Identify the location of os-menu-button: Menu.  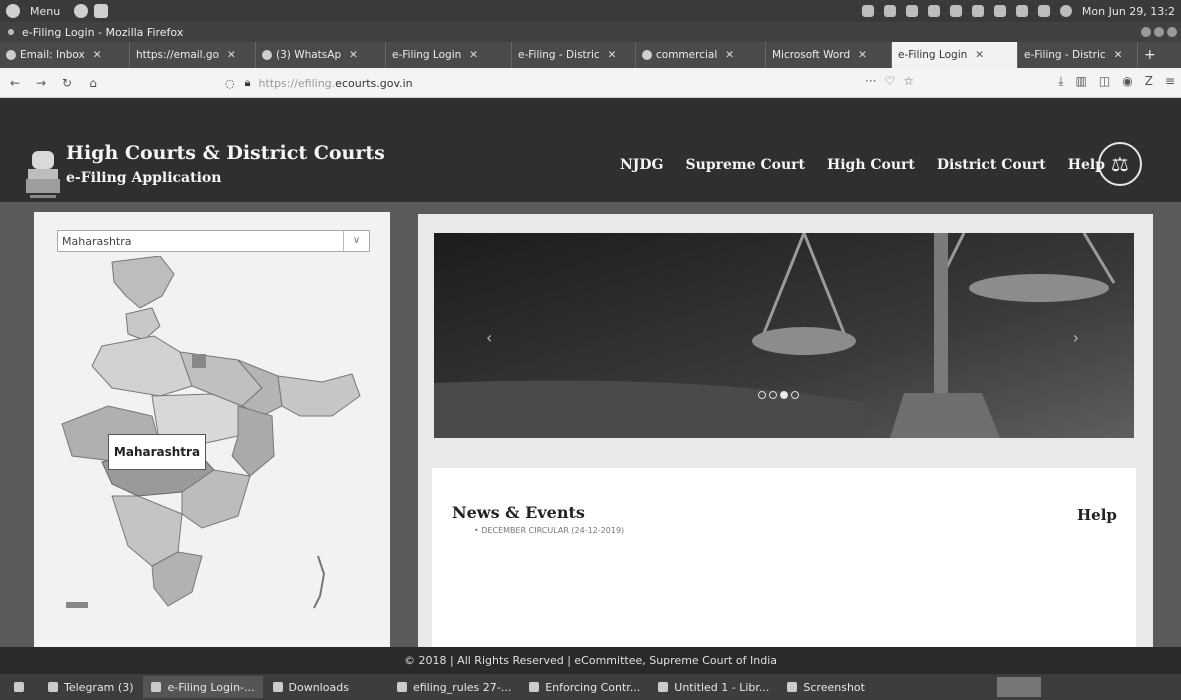
(33, 11).